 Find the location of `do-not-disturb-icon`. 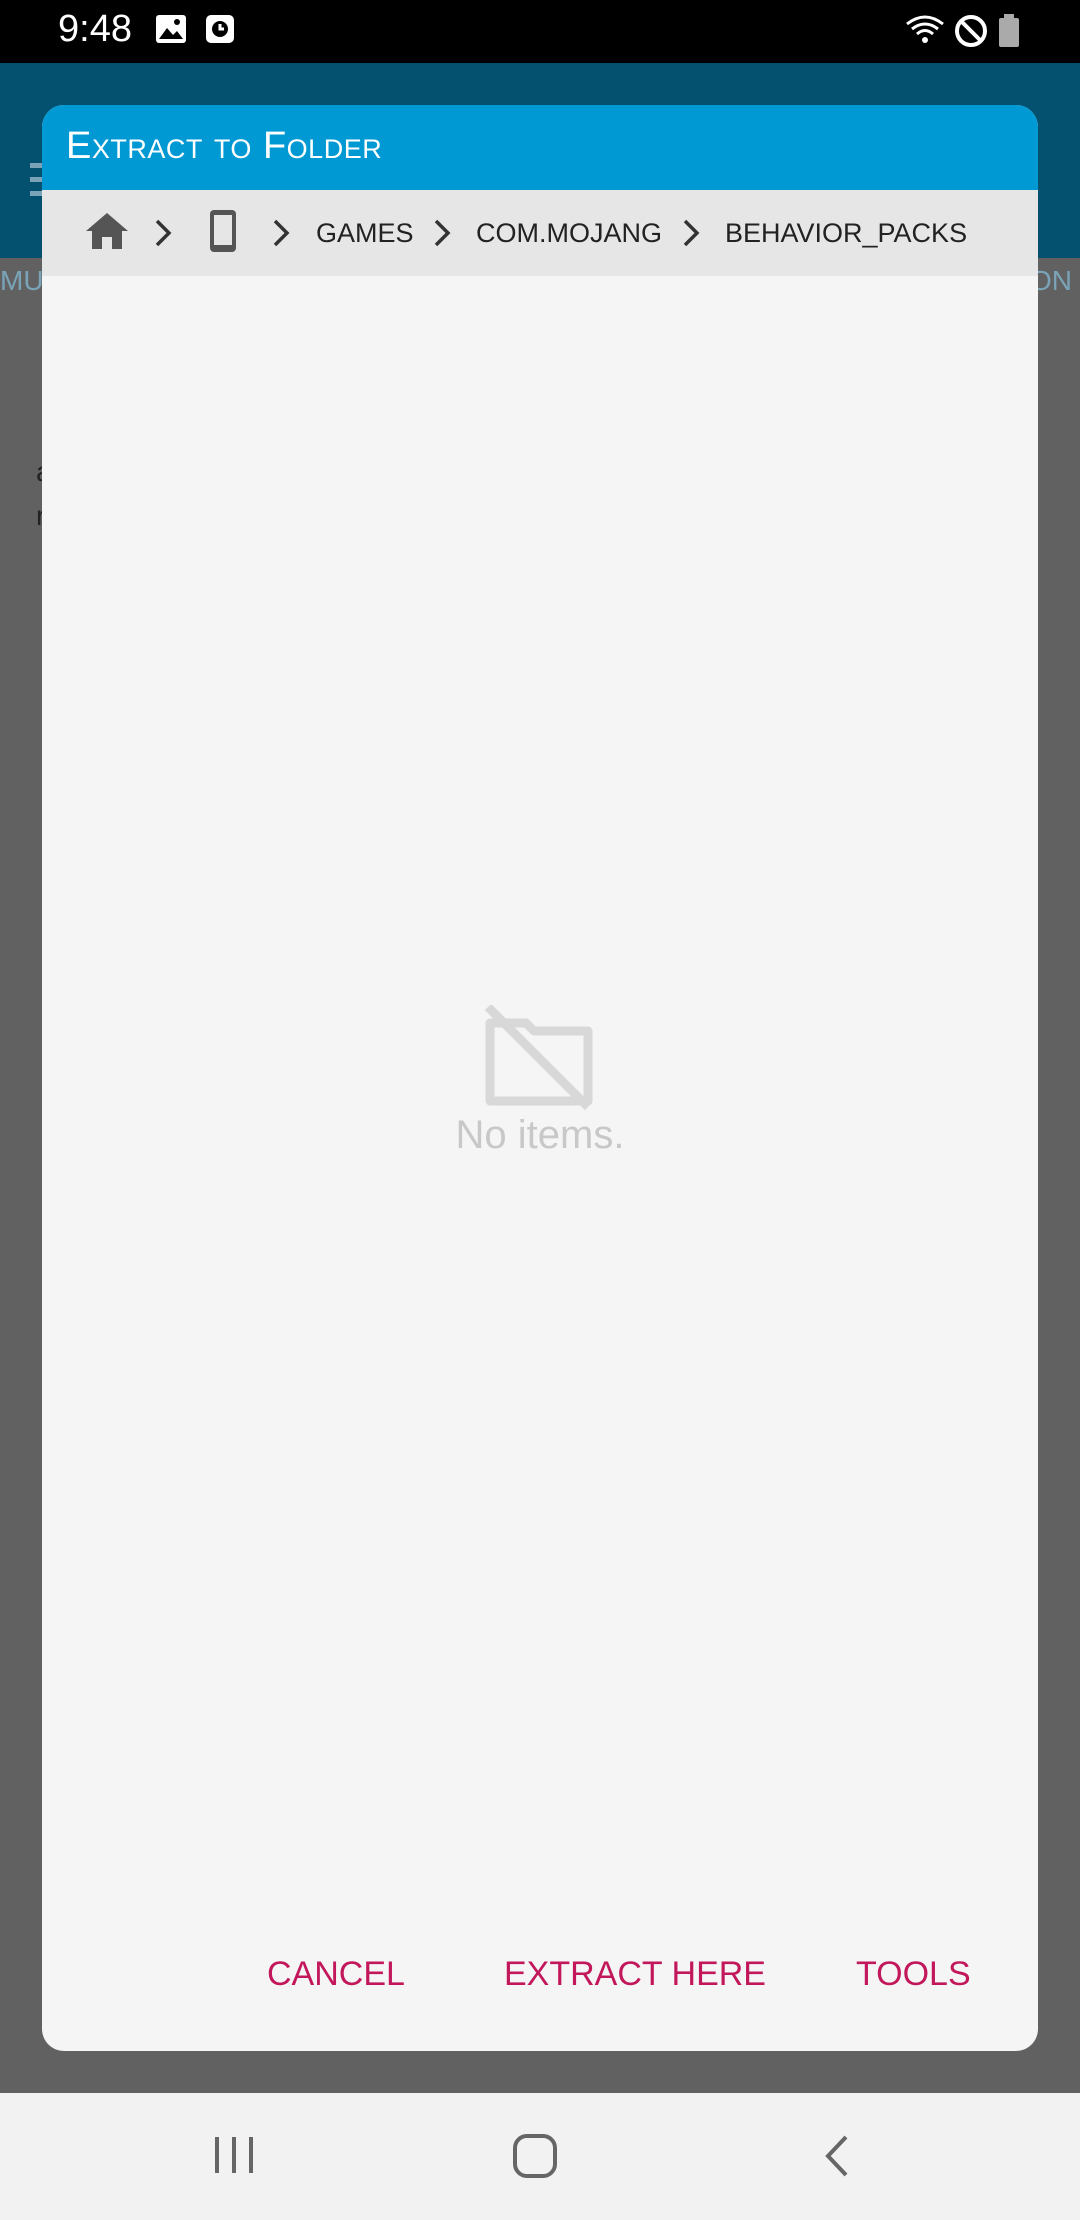

do-not-disturb-icon is located at coordinates (971, 33).